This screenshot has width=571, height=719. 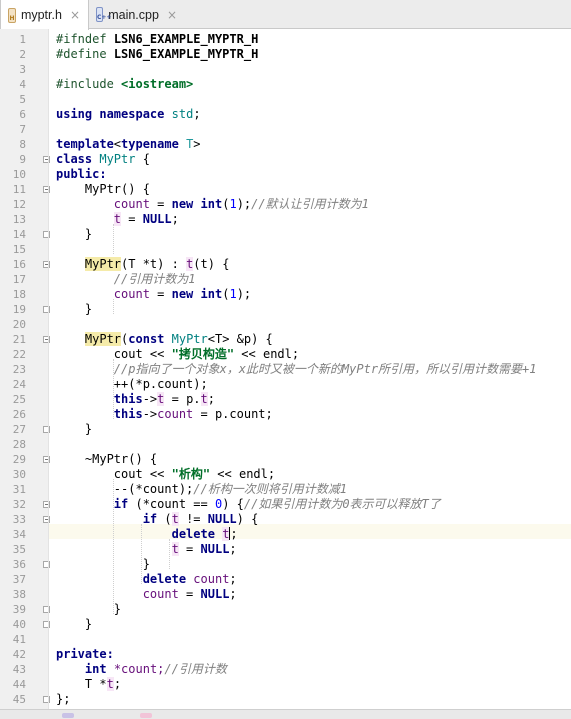 What do you see at coordinates (128, 114) in the screenshot?
I see `code-line: using namespace std;` at bounding box center [128, 114].